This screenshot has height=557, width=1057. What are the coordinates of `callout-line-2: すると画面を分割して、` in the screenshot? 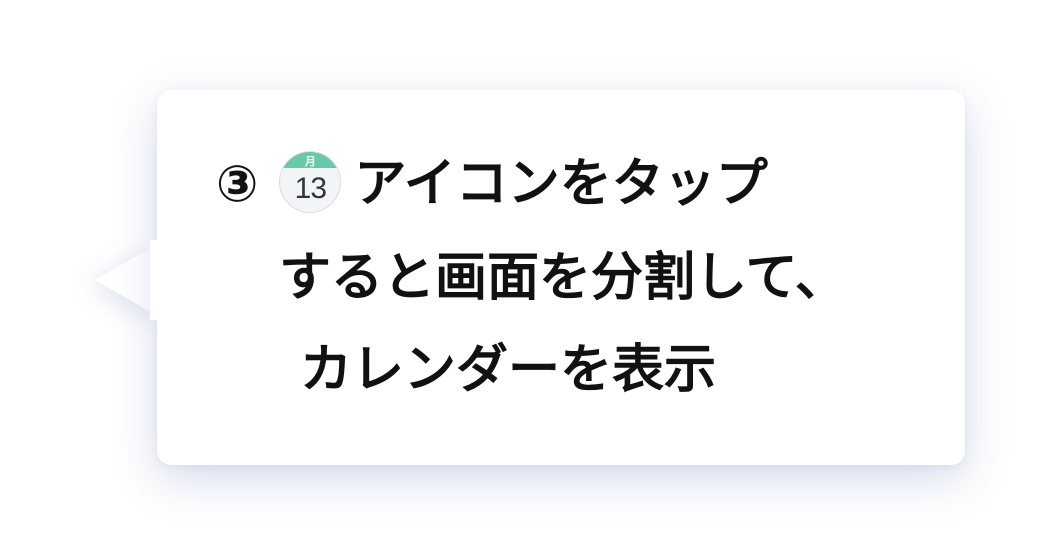 It's located at (563, 278).